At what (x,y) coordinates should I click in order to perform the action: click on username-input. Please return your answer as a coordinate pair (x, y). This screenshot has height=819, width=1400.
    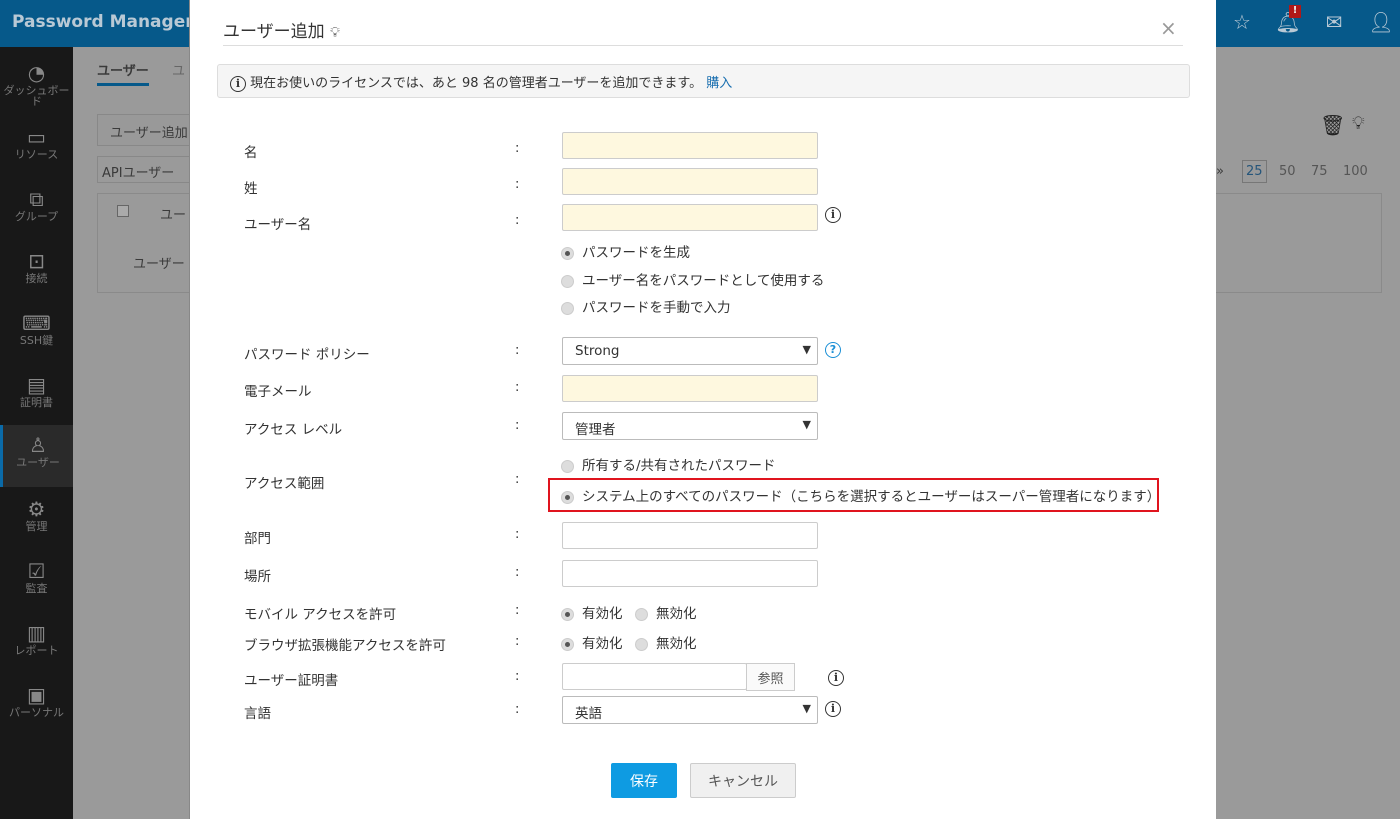
    Looking at the image, I should click on (690, 217).